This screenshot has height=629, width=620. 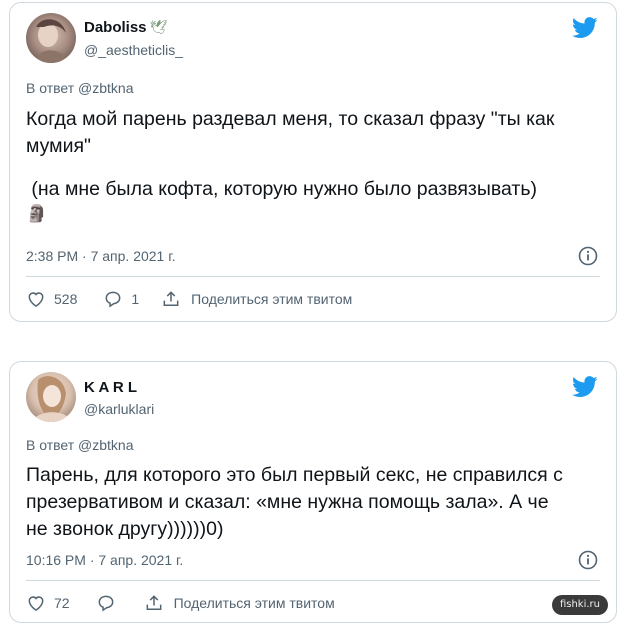 I want to click on reply-button, so click(x=106, y=603).